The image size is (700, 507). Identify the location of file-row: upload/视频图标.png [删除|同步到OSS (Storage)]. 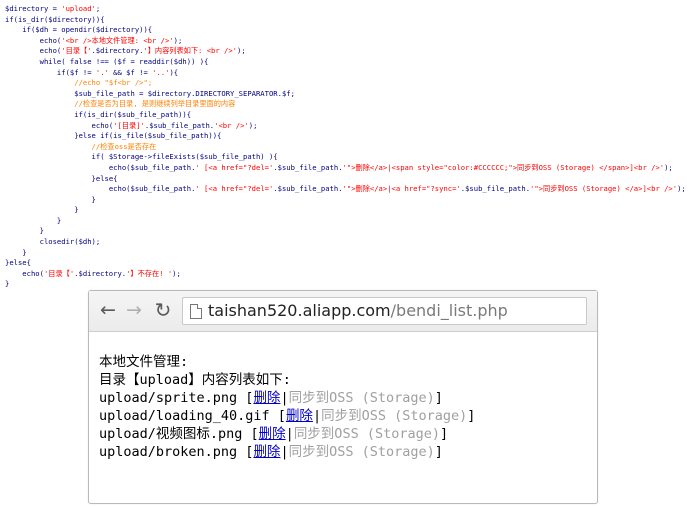
(339, 434).